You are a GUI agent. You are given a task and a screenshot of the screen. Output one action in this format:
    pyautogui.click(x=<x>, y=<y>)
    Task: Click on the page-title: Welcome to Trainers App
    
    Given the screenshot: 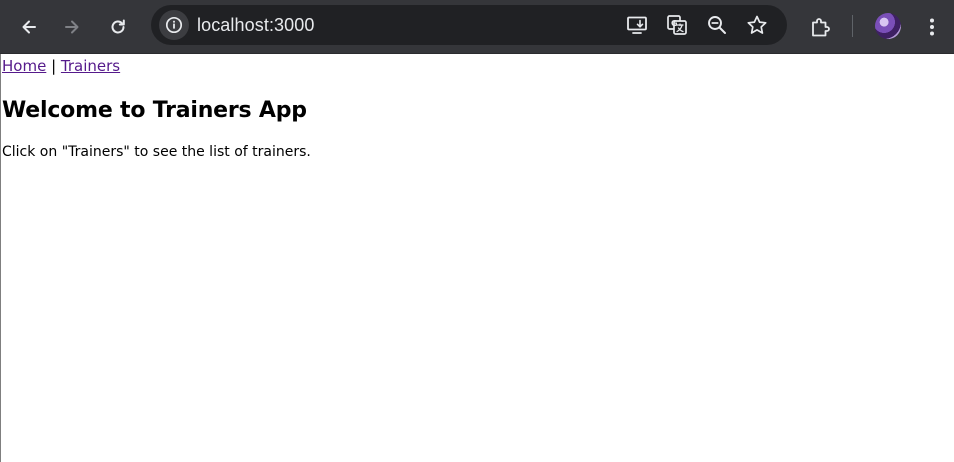 What is the action you would take?
    pyautogui.click(x=154, y=110)
    